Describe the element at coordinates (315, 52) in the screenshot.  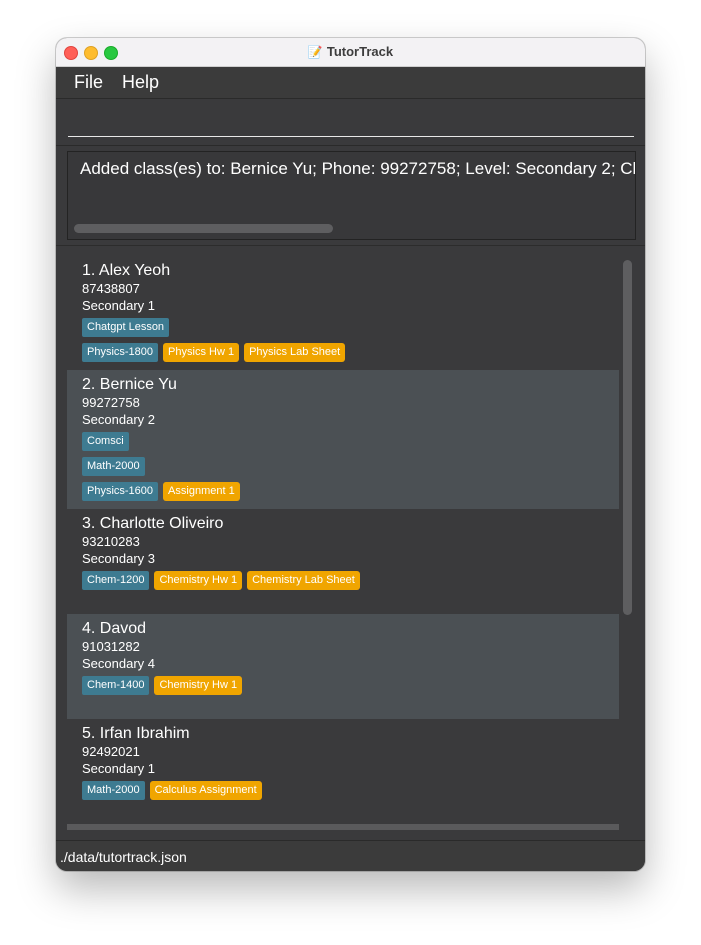
I see `notepad-icon: 📝` at that location.